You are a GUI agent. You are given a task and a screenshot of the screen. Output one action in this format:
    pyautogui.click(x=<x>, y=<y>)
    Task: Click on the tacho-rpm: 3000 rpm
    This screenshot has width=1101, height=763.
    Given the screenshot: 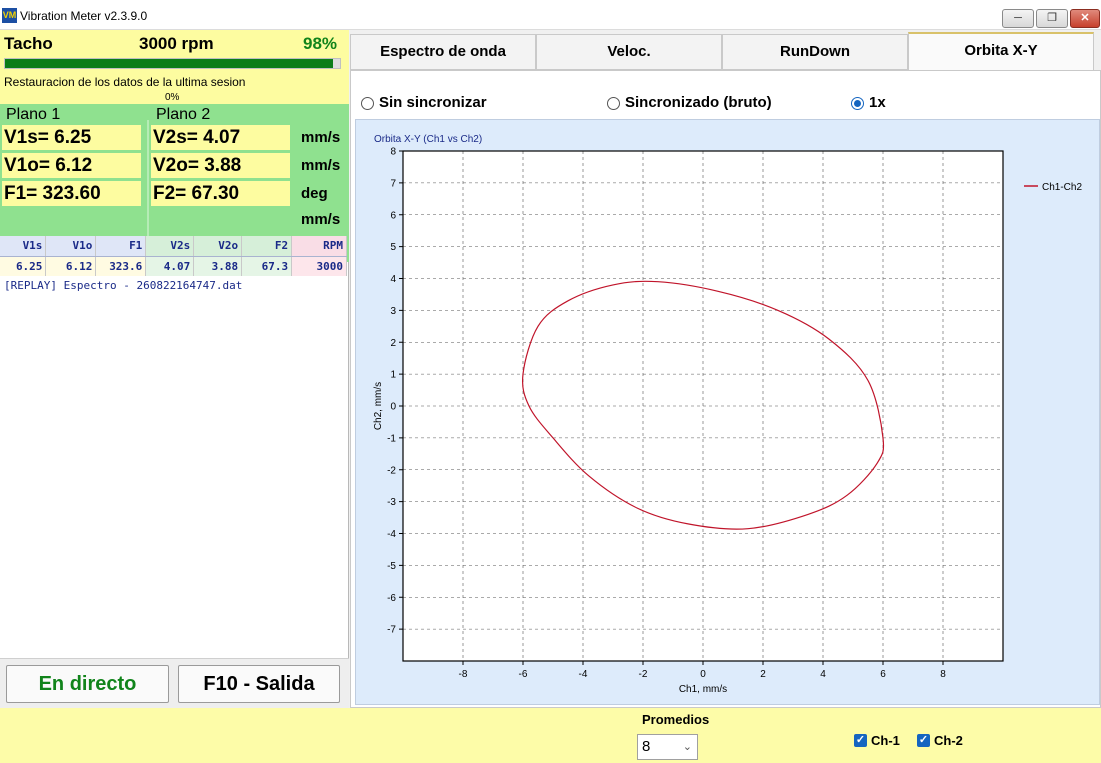 What is the action you would take?
    pyautogui.click(x=176, y=43)
    